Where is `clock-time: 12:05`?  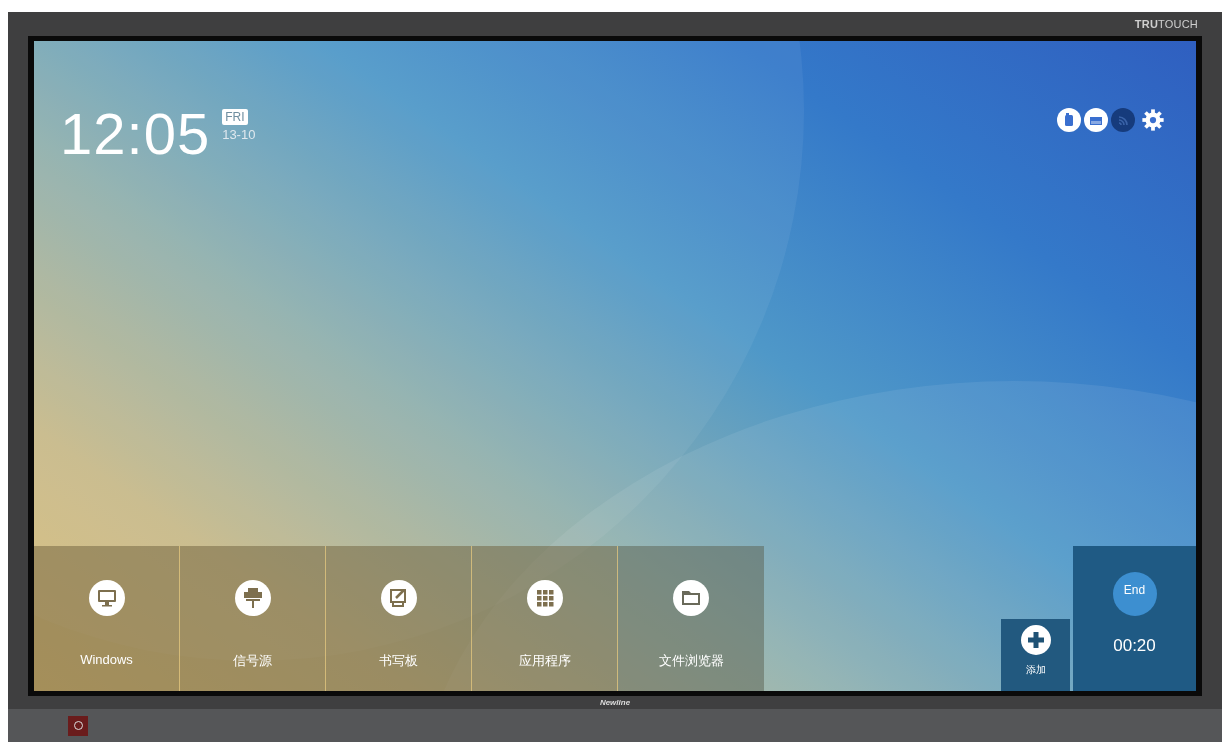
clock-time: 12:05 is located at coordinates (135, 134).